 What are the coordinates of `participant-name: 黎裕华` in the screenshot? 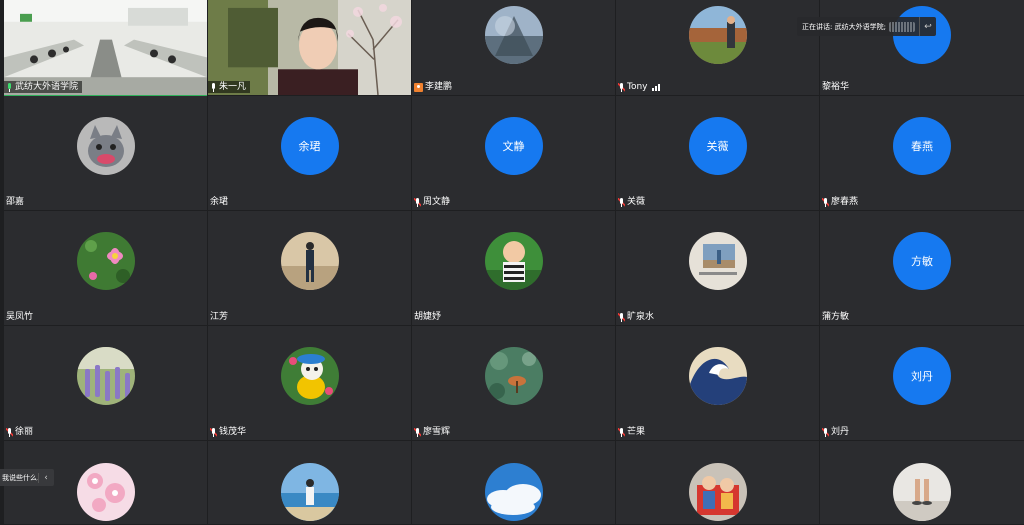 It's located at (836, 87).